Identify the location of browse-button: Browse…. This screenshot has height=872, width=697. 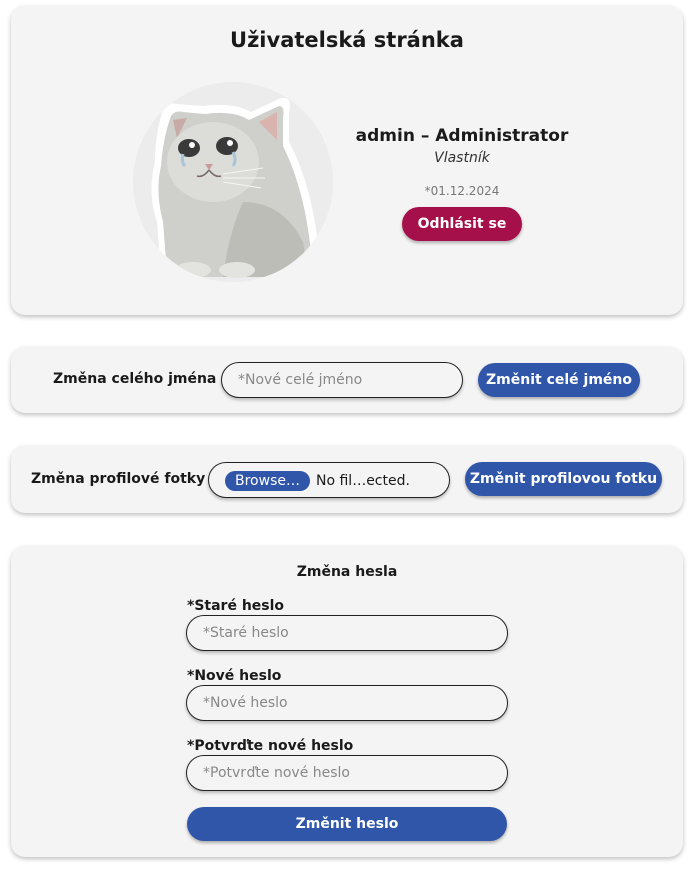
(267, 481).